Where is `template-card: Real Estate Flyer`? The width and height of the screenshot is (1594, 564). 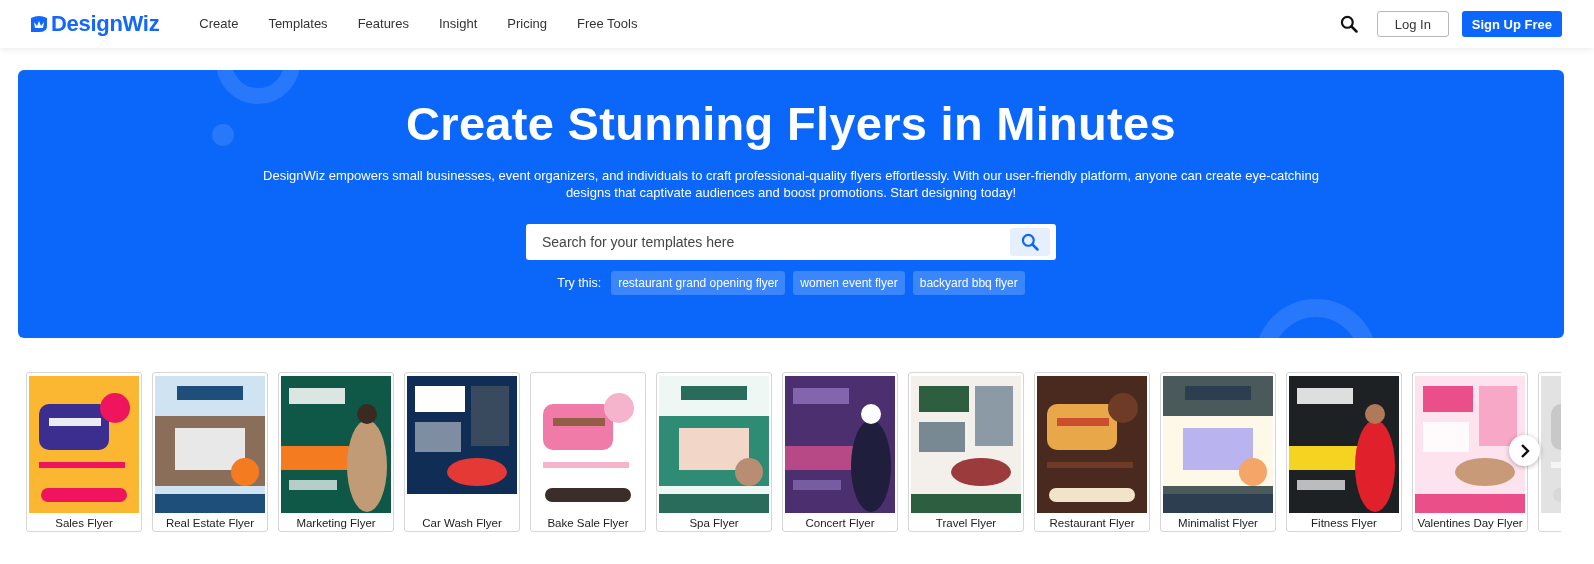 template-card: Real Estate Flyer is located at coordinates (210, 452).